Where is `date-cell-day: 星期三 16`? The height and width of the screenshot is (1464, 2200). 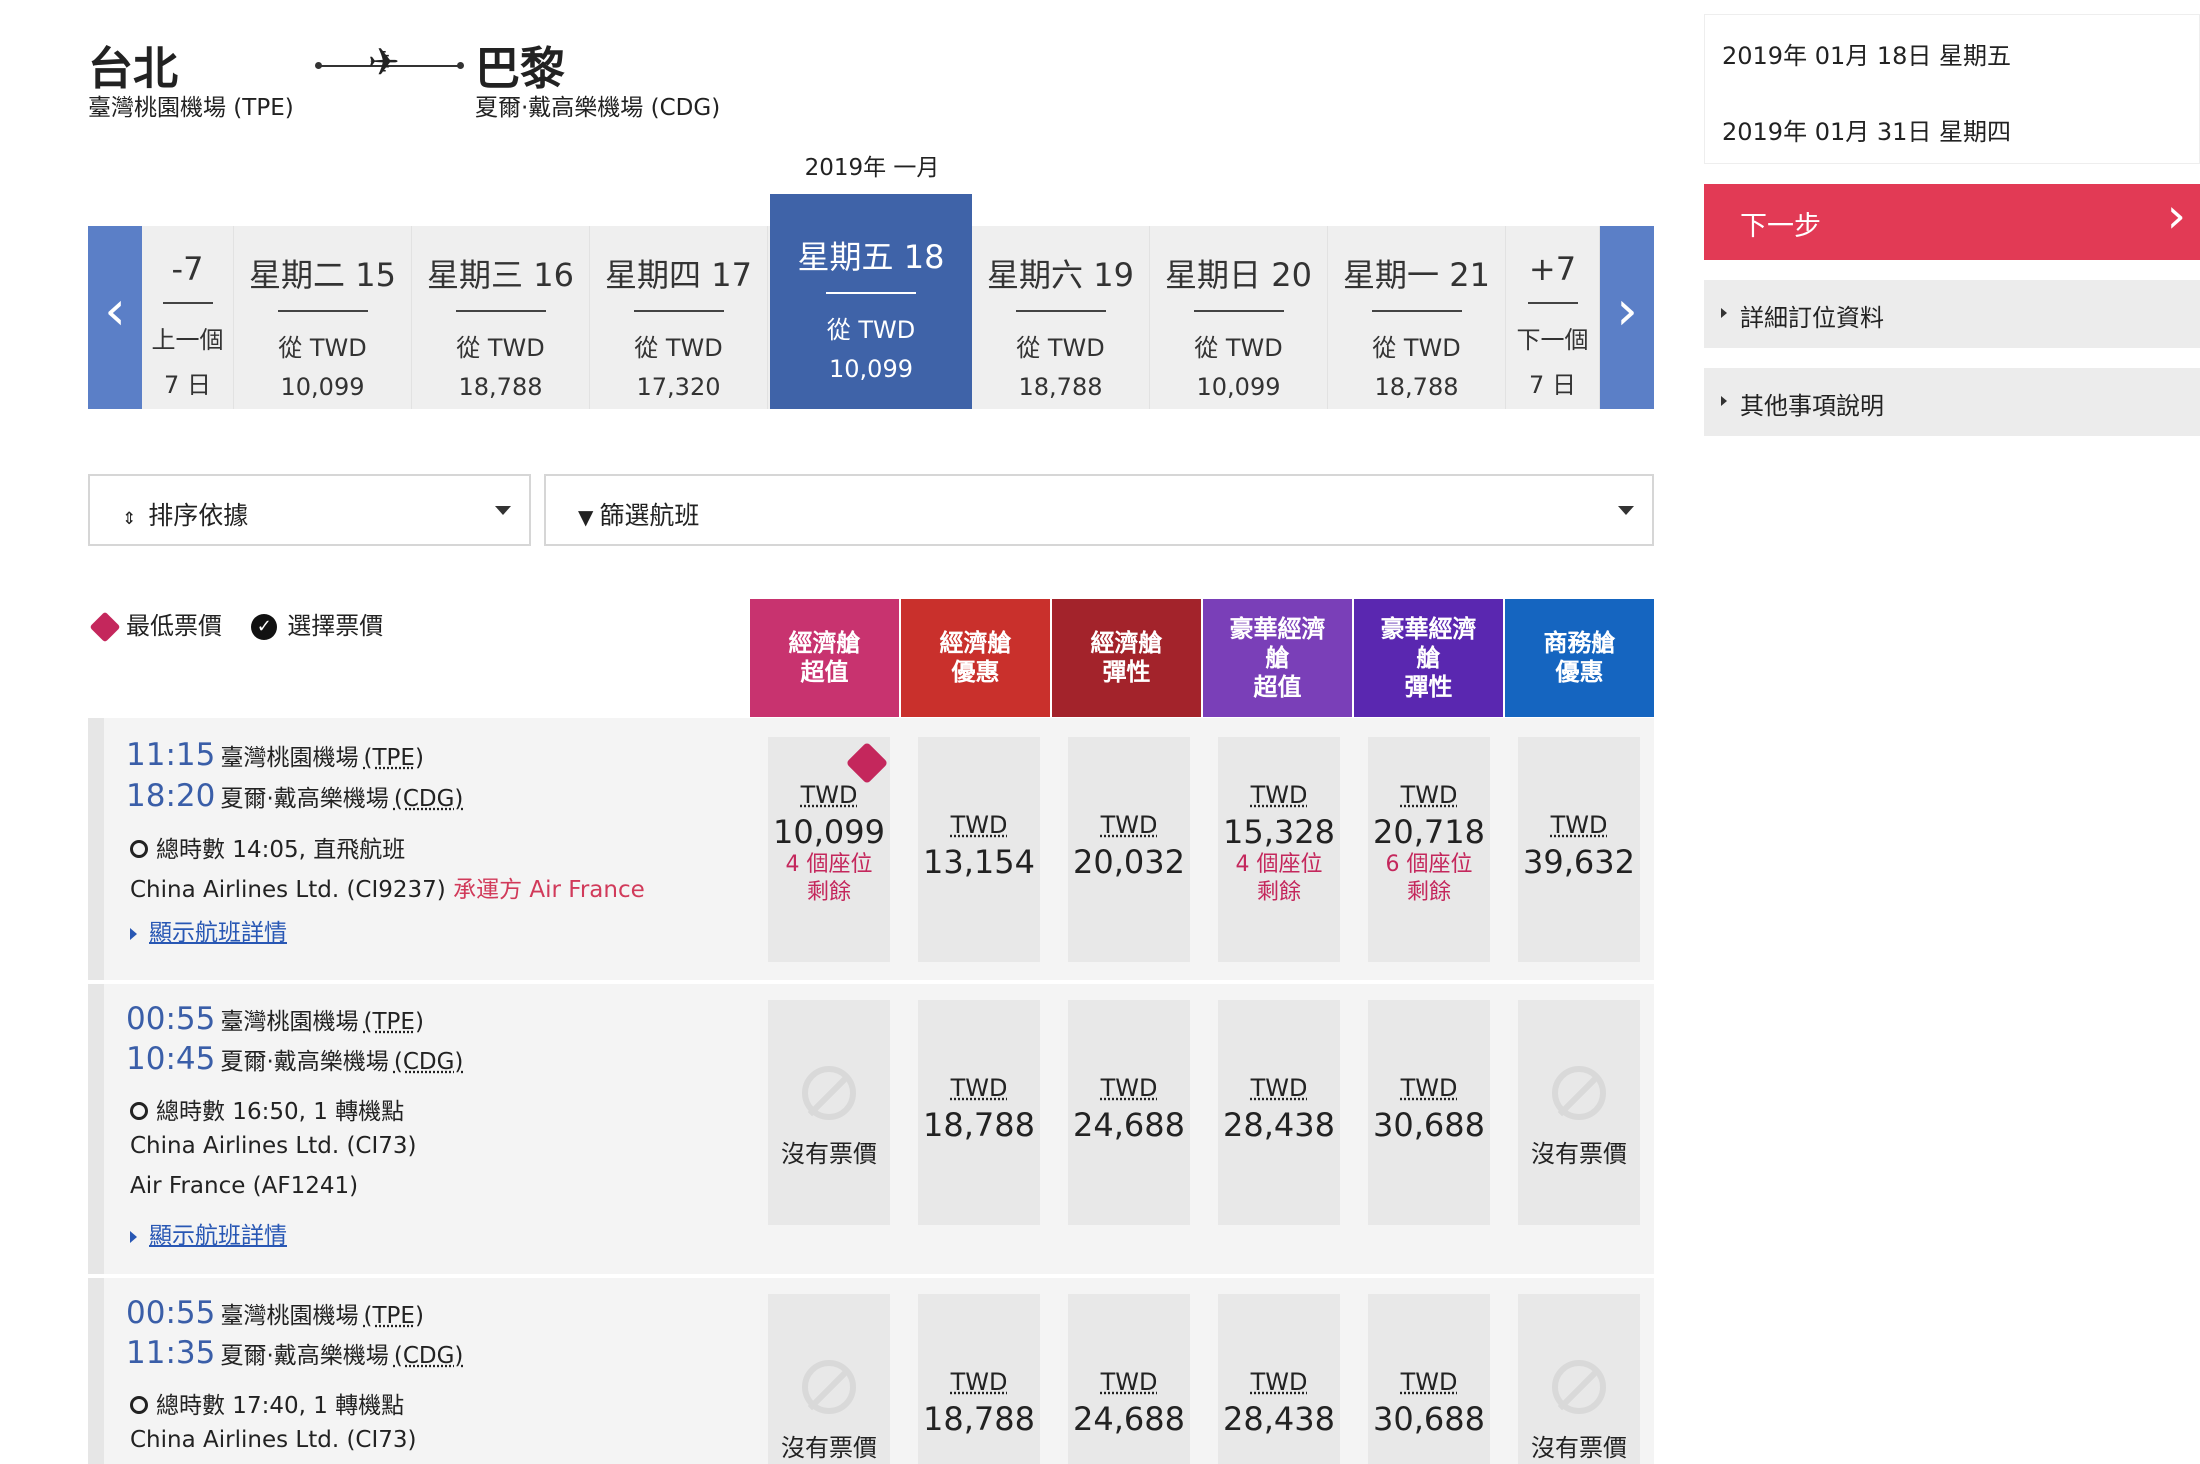 date-cell-day: 星期三 16 is located at coordinates (500, 275).